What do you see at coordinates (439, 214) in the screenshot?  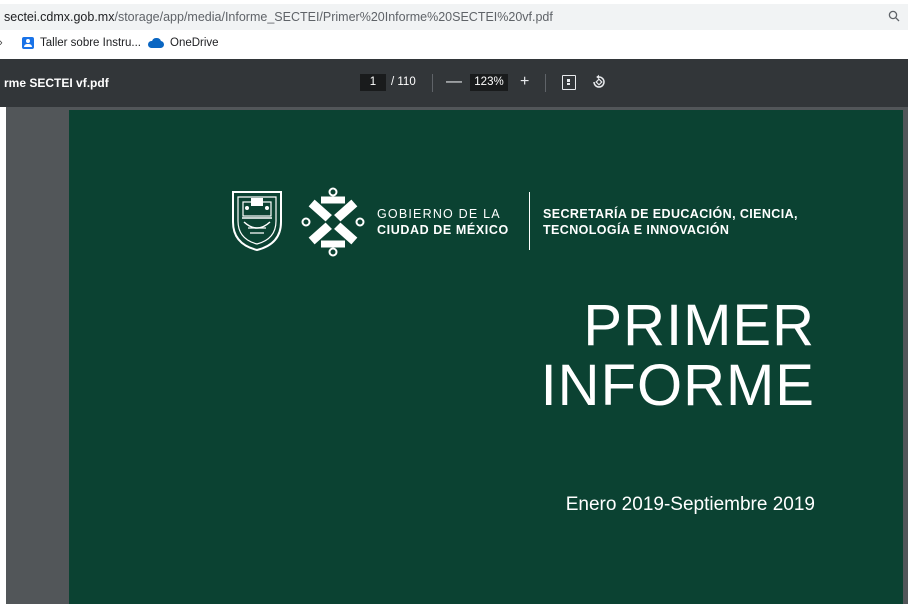 I see `gobierno-line1: GOBIERNO DE LA` at bounding box center [439, 214].